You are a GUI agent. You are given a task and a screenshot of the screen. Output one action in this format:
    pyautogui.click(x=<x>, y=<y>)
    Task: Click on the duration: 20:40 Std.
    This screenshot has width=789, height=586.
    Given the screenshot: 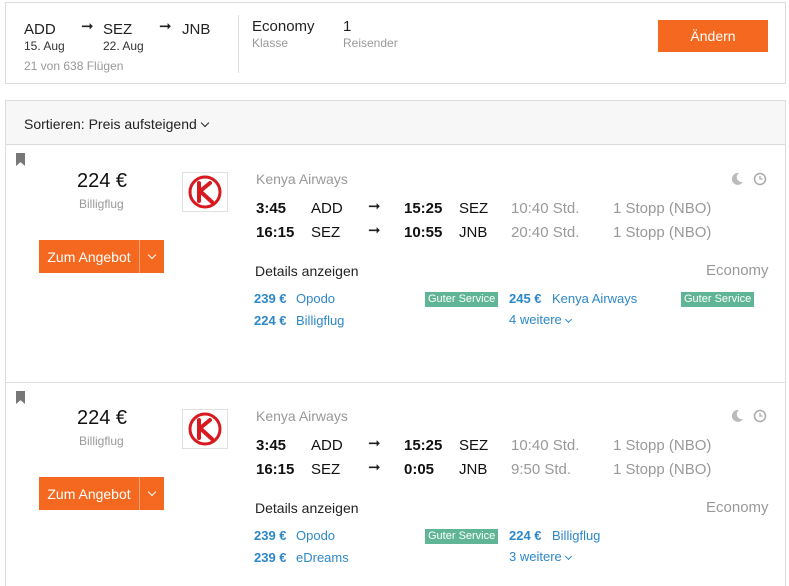 What is the action you would take?
    pyautogui.click(x=545, y=232)
    